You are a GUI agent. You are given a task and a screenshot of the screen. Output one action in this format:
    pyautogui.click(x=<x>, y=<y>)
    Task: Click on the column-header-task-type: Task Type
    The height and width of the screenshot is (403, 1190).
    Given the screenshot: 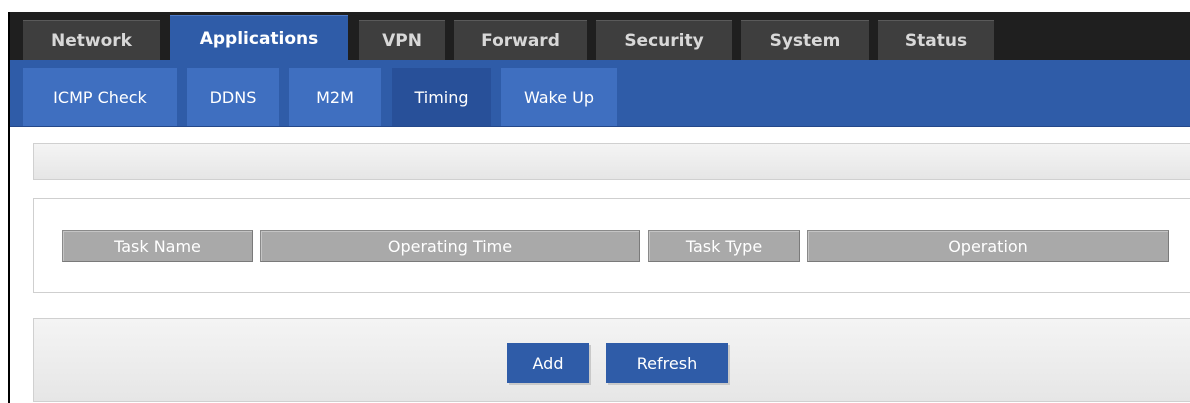 What is the action you would take?
    pyautogui.click(x=724, y=246)
    